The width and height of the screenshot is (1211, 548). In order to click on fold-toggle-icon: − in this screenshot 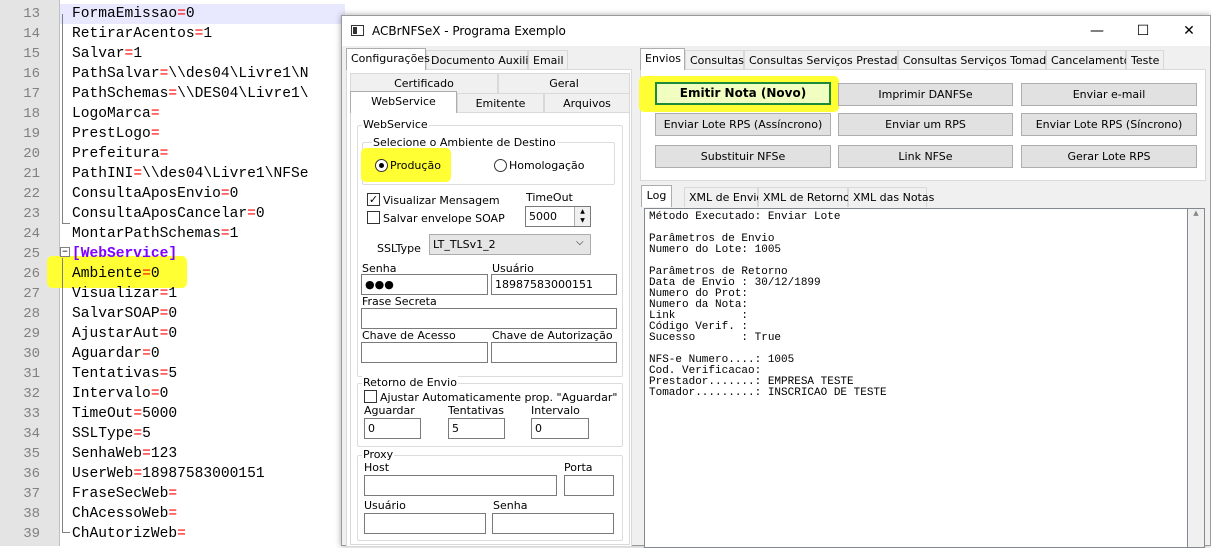, I will do `click(65, 252)`.